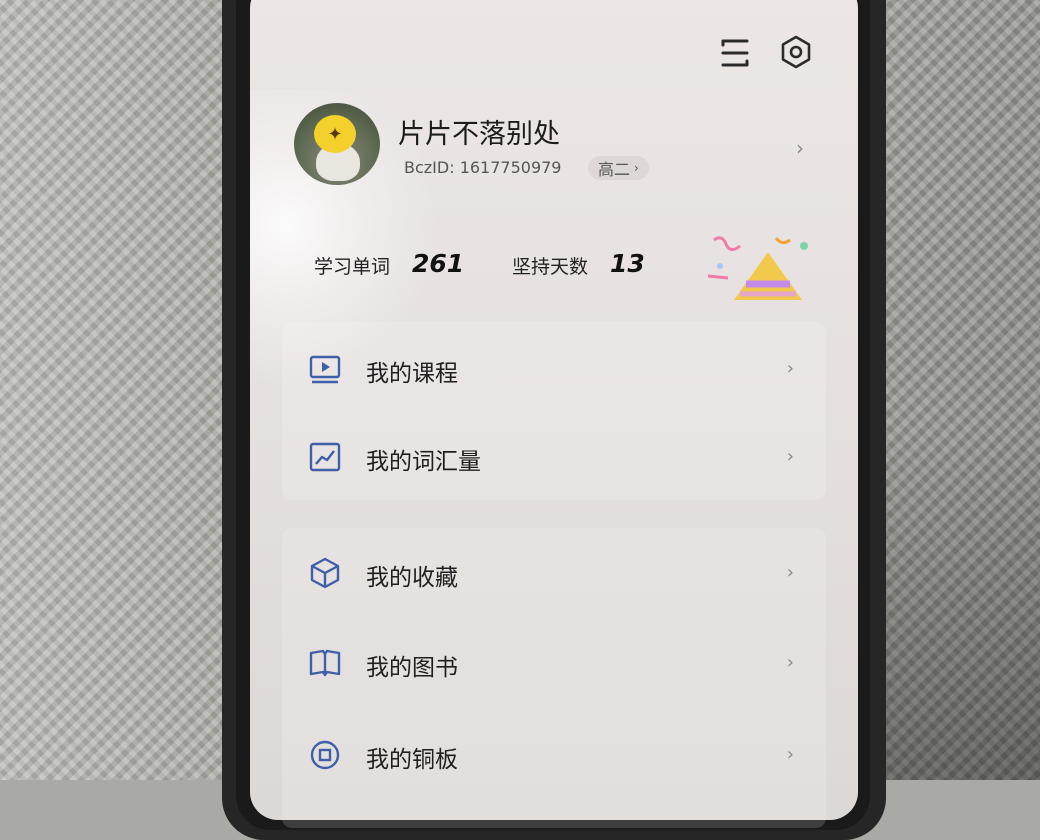  I want to click on menu-label-coins: 我的铜板, so click(412, 760).